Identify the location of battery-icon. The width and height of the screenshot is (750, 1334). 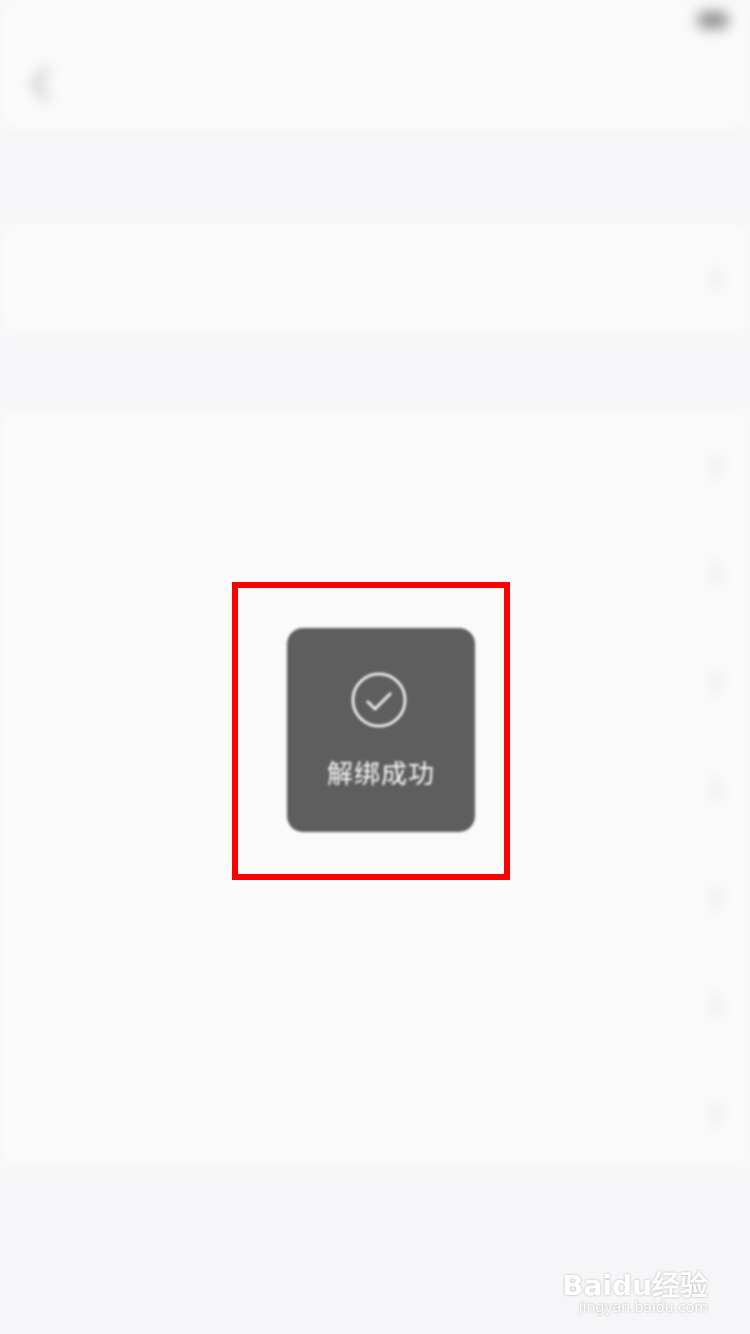
(713, 20).